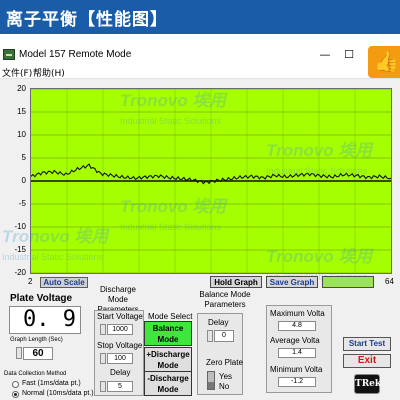  I want to click on minus-discharge-mode-button: -Discharge Mode, so click(168, 383).